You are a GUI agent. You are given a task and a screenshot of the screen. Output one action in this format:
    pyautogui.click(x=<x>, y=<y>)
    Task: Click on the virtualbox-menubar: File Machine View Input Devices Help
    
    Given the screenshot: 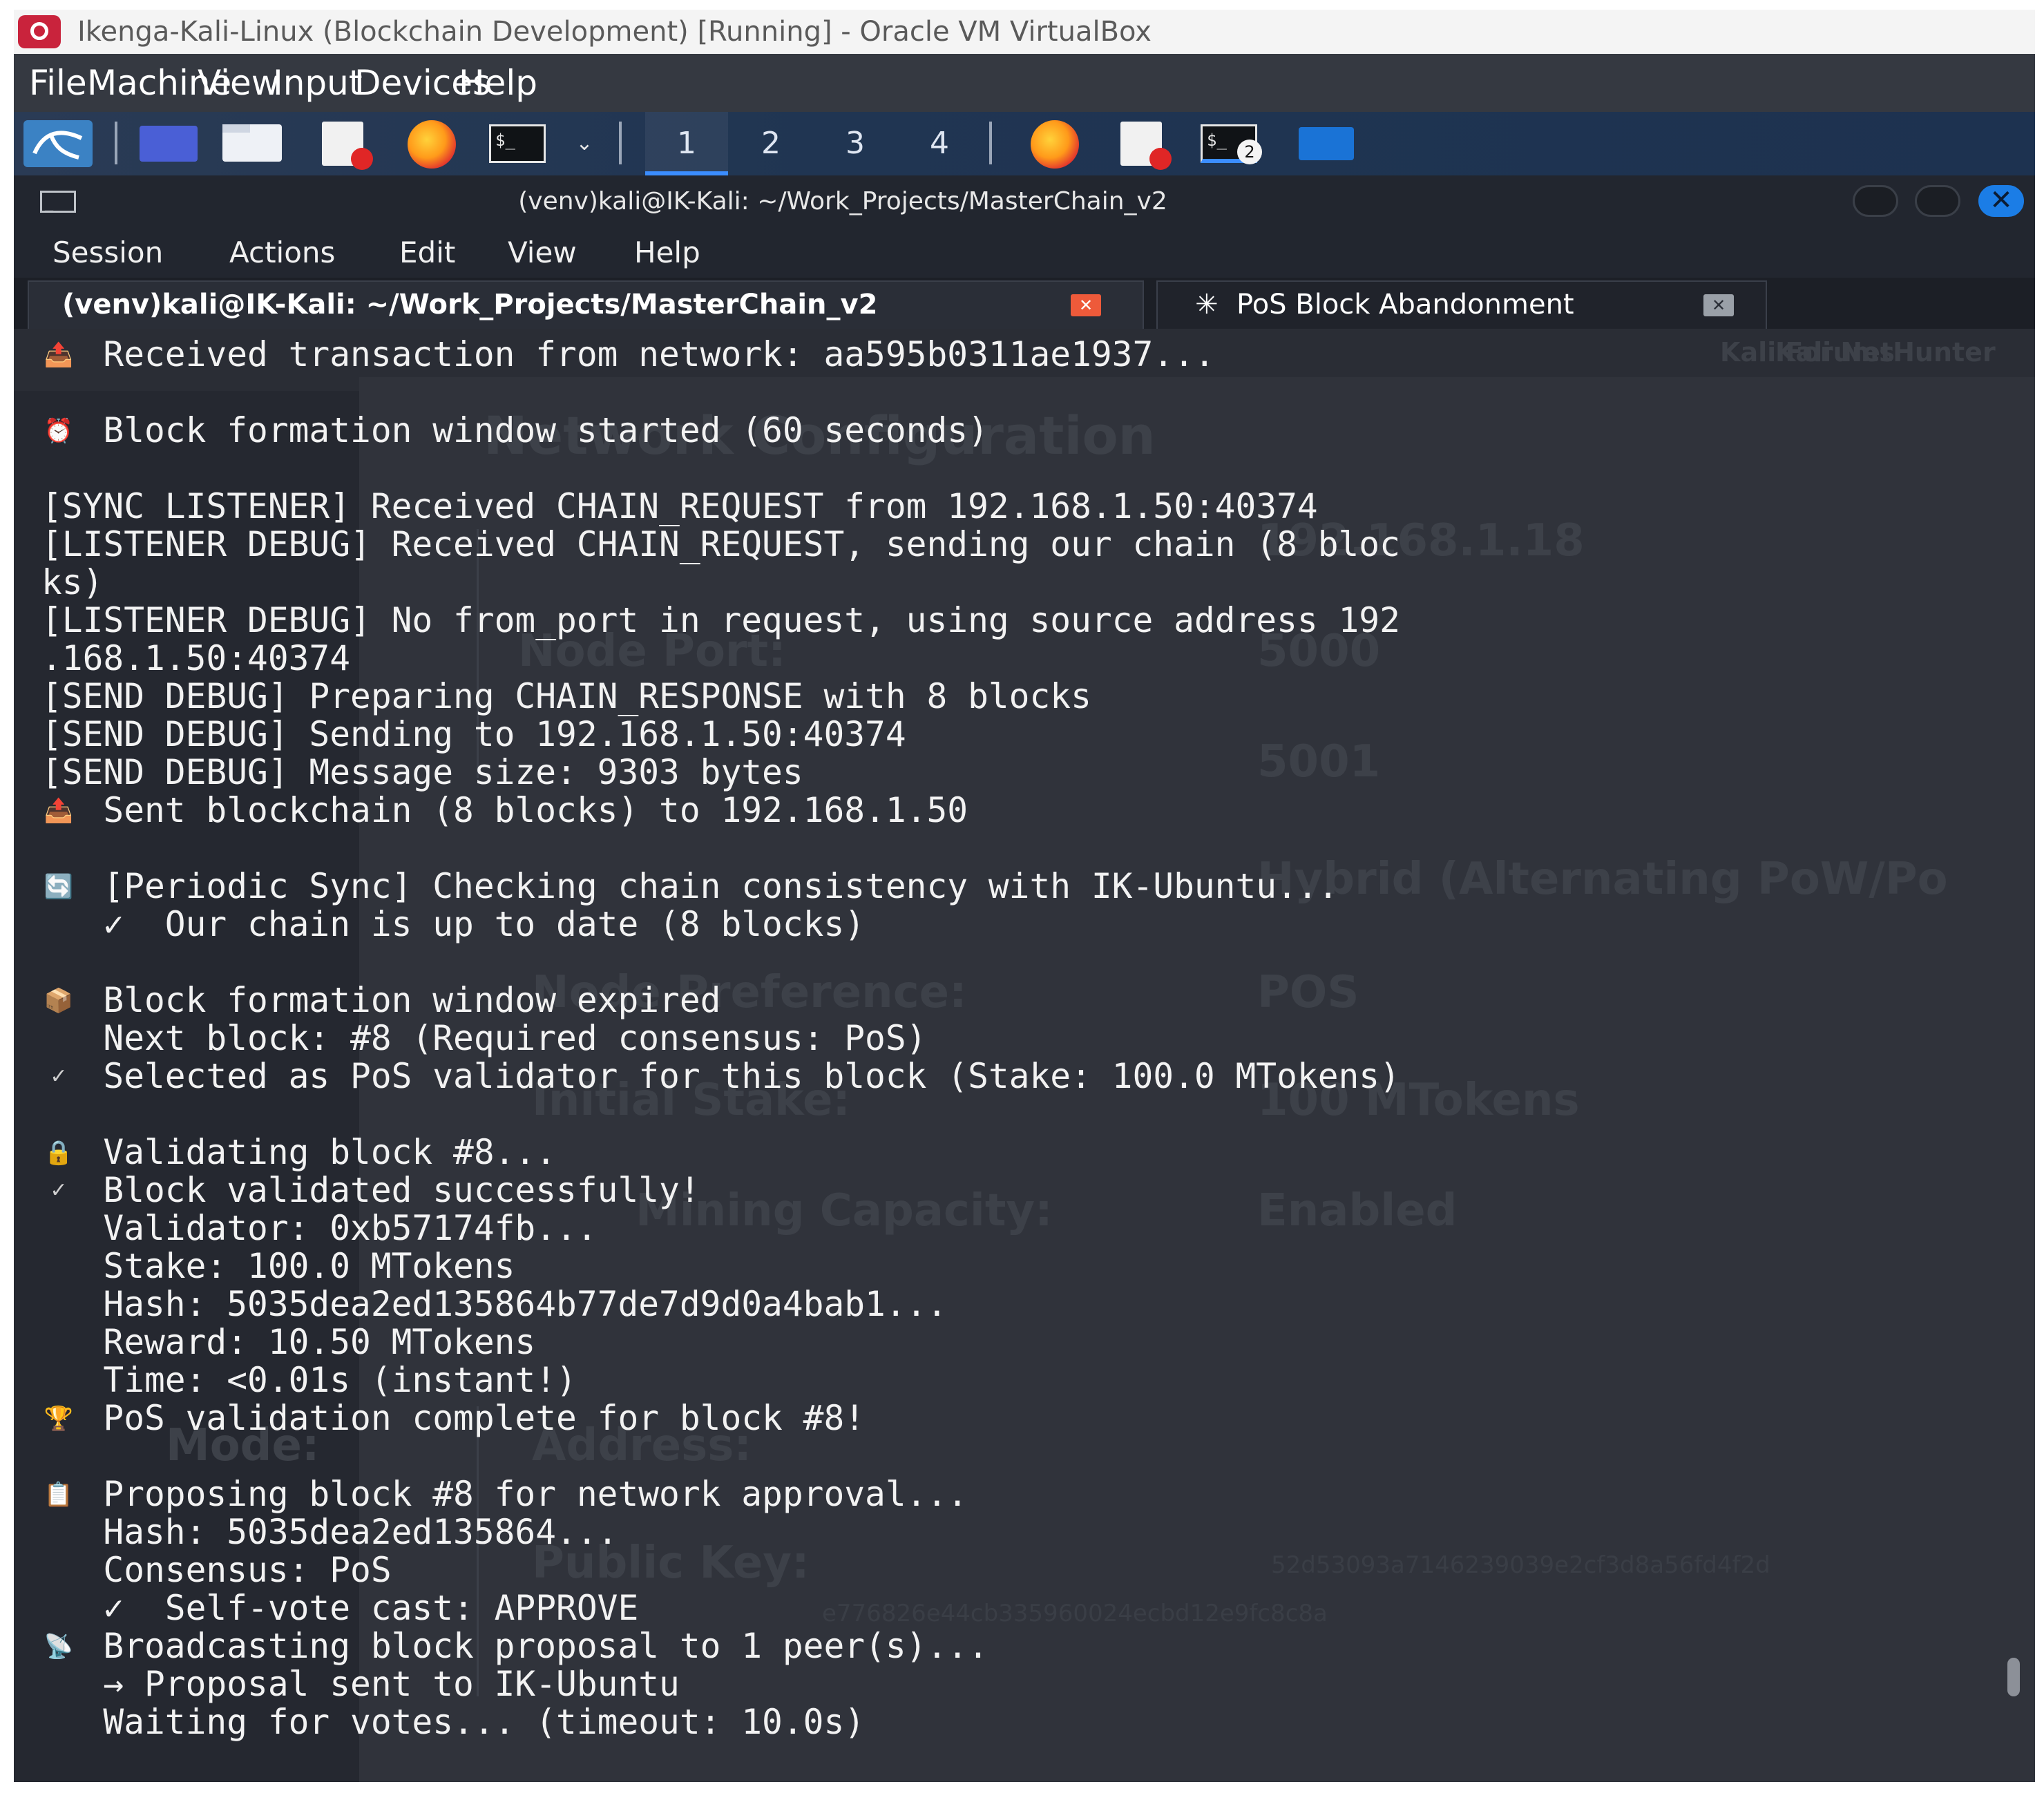 What is the action you would take?
    pyautogui.click(x=1024, y=83)
    